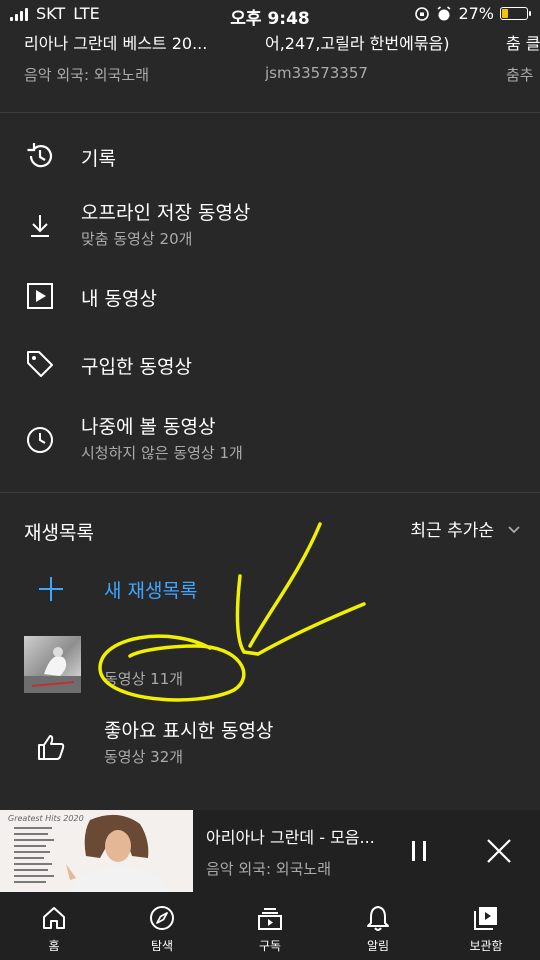 The height and width of the screenshot is (960, 540). Describe the element at coordinates (96, 851) in the screenshot. I see `mini-player-artwork: Greatest Hits 2020` at that location.